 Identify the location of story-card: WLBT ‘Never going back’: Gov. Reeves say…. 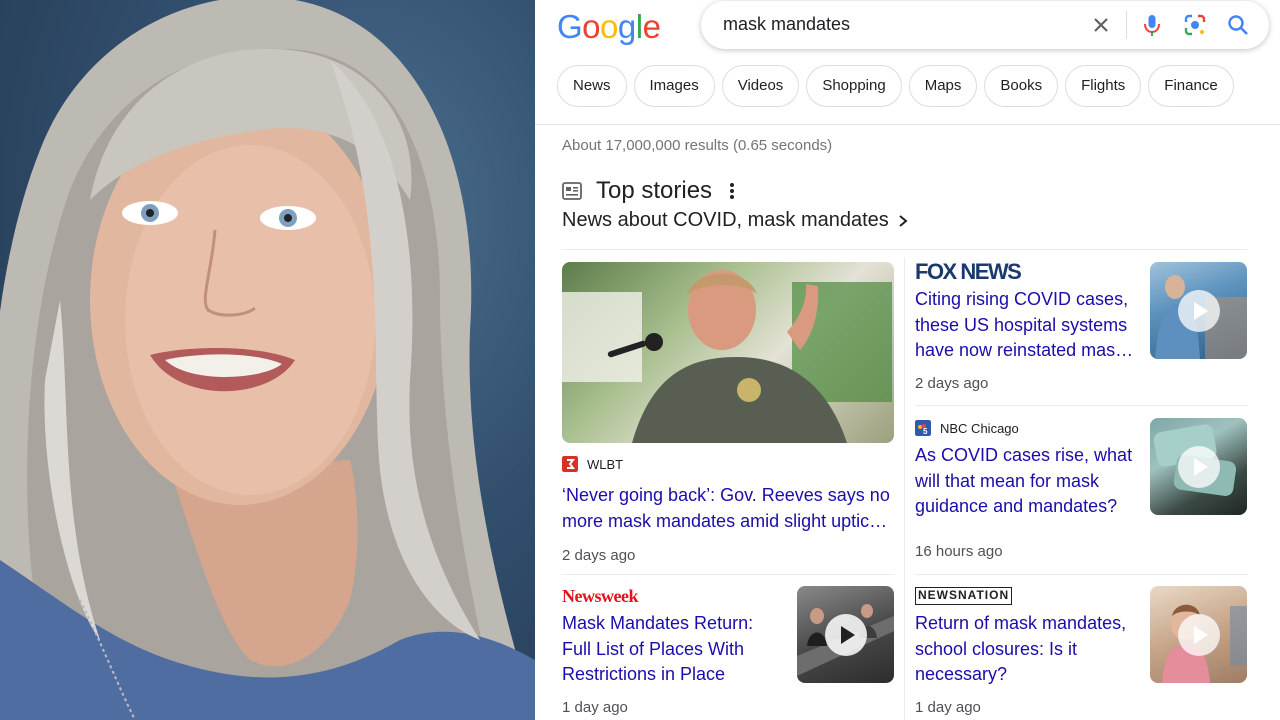
(728, 413).